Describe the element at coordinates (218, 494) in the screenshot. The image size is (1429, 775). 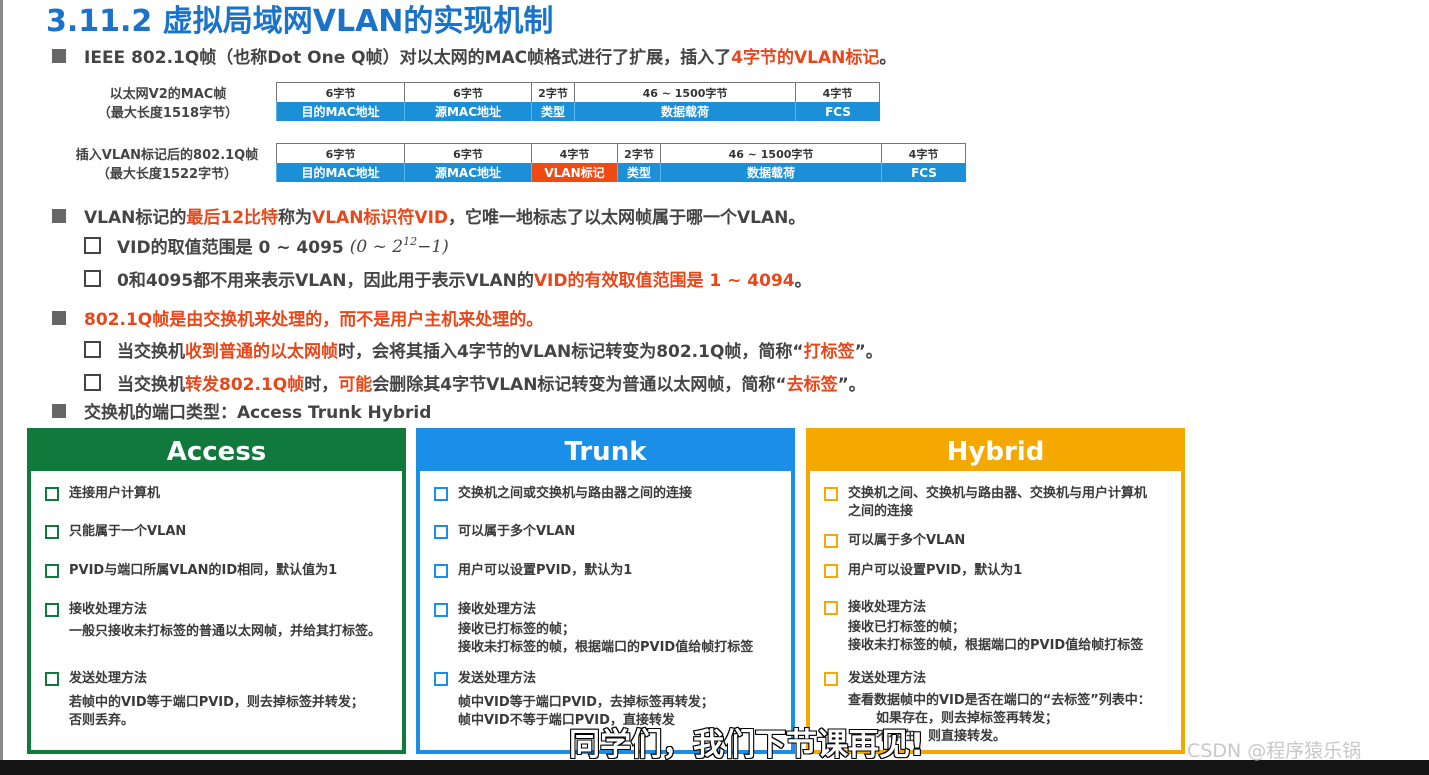
I see `access-item-connect: 连接用户计算机` at that location.